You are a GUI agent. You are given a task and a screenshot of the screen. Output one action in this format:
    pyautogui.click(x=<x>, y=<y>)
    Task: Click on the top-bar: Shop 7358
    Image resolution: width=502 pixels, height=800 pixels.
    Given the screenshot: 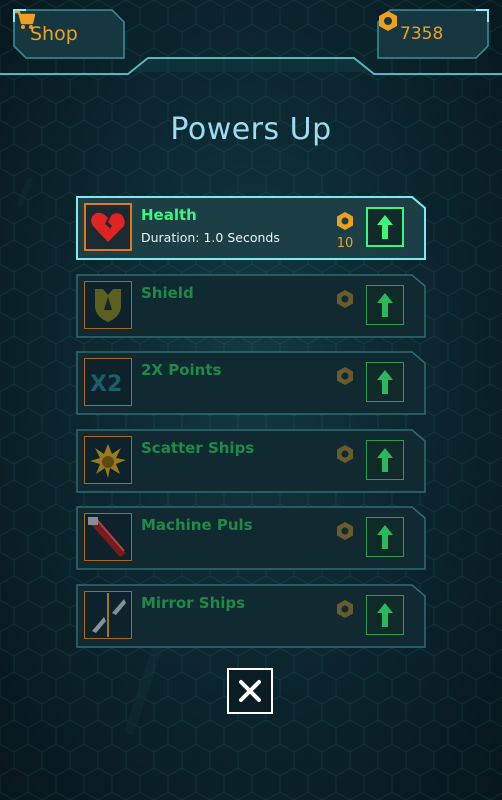 What is the action you would take?
    pyautogui.click(x=251, y=40)
    